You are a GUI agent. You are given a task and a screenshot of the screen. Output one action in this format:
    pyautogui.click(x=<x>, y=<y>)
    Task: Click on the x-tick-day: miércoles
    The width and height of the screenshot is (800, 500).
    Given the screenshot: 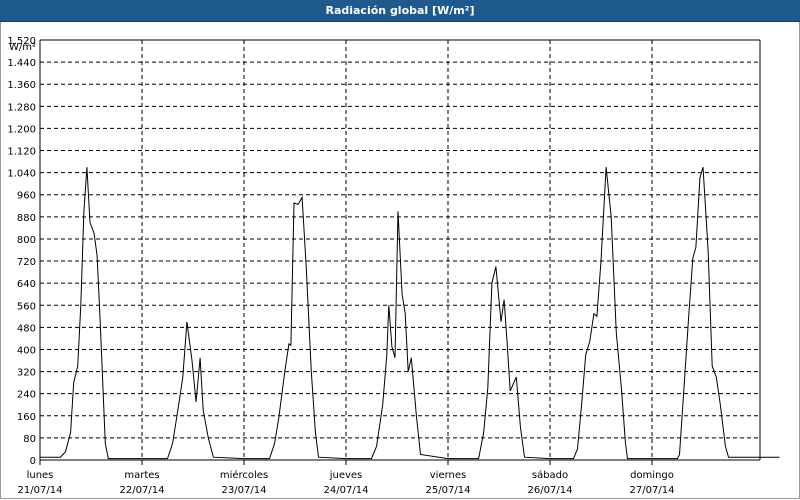 What is the action you would take?
    pyautogui.click(x=244, y=475)
    